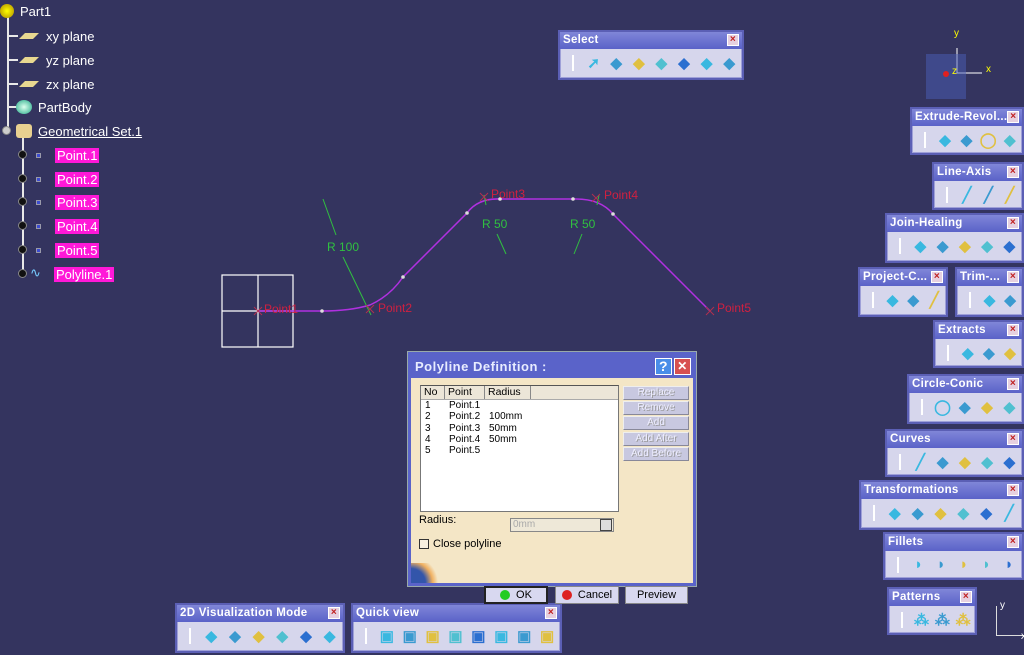 Image resolution: width=1024 pixels, height=655 pixels. Describe the element at coordinates (656, 423) in the screenshot. I see `add-button: Add` at that location.